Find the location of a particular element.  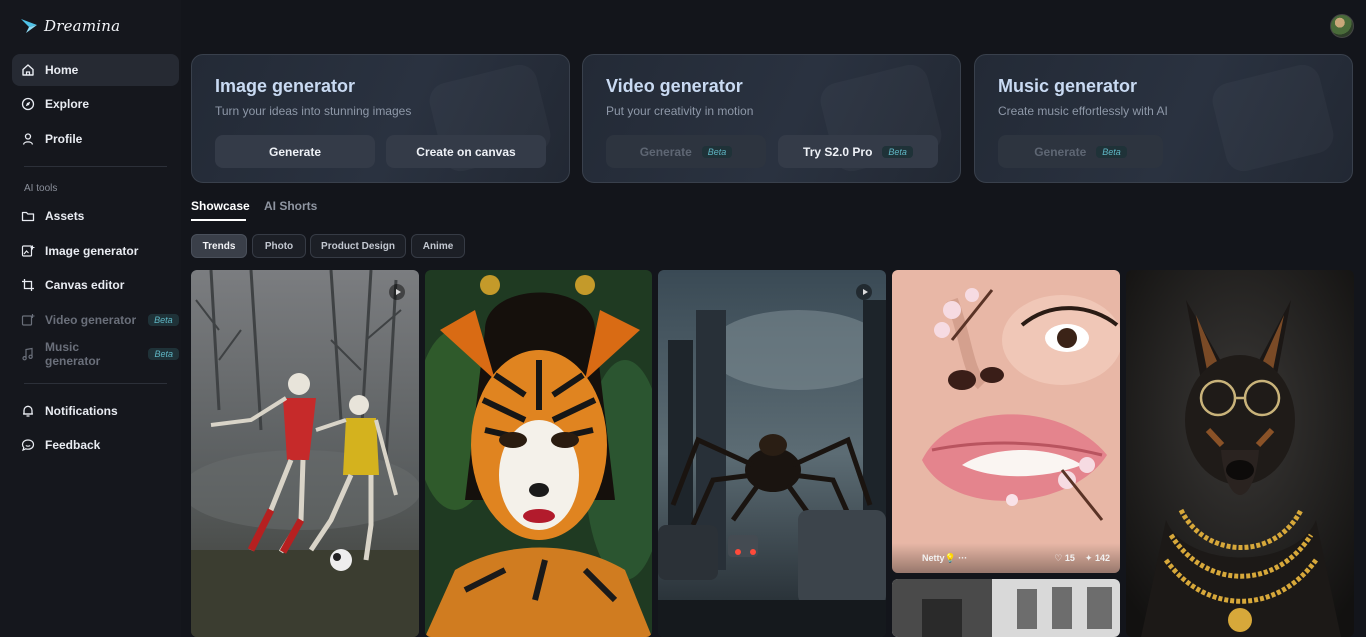

card-subtitle: Put your creativity in motion is located at coordinates (680, 111).